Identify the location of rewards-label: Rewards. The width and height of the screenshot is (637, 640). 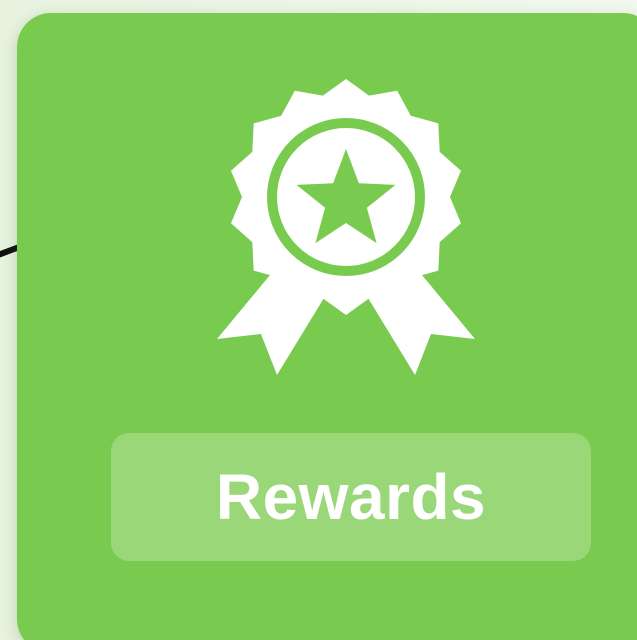
(351, 497).